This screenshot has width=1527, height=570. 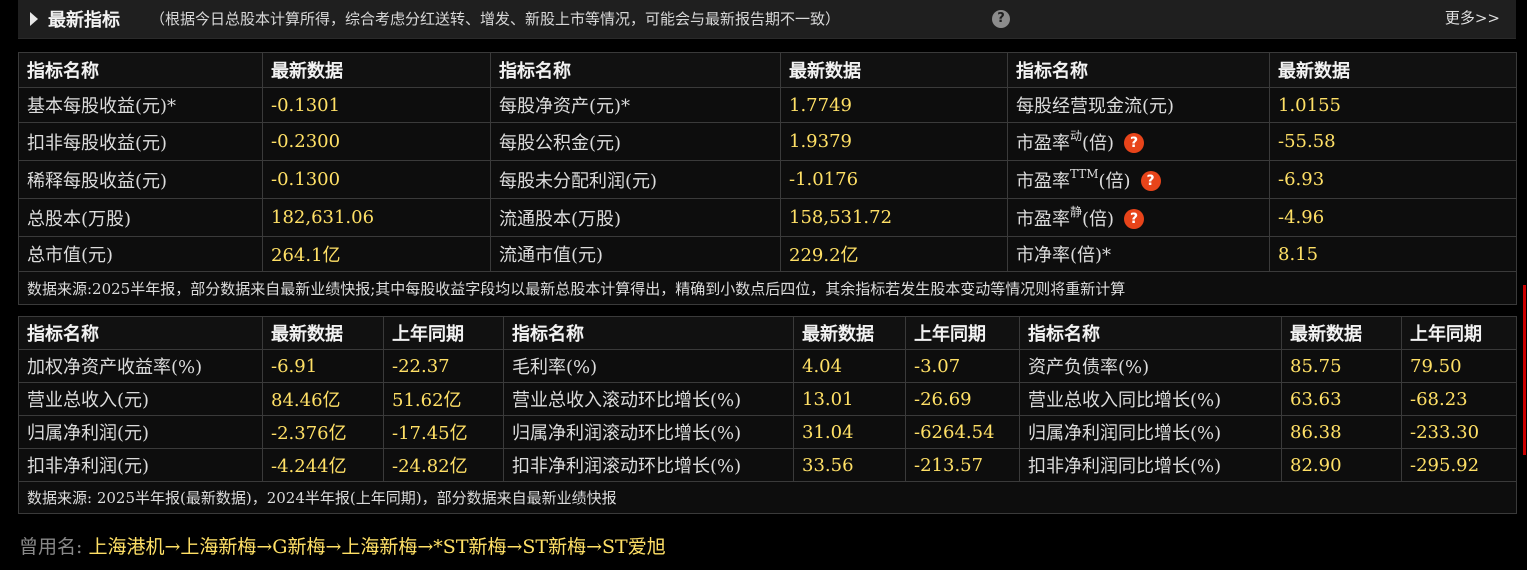 What do you see at coordinates (34, 19) in the screenshot?
I see `caret-right-icon` at bounding box center [34, 19].